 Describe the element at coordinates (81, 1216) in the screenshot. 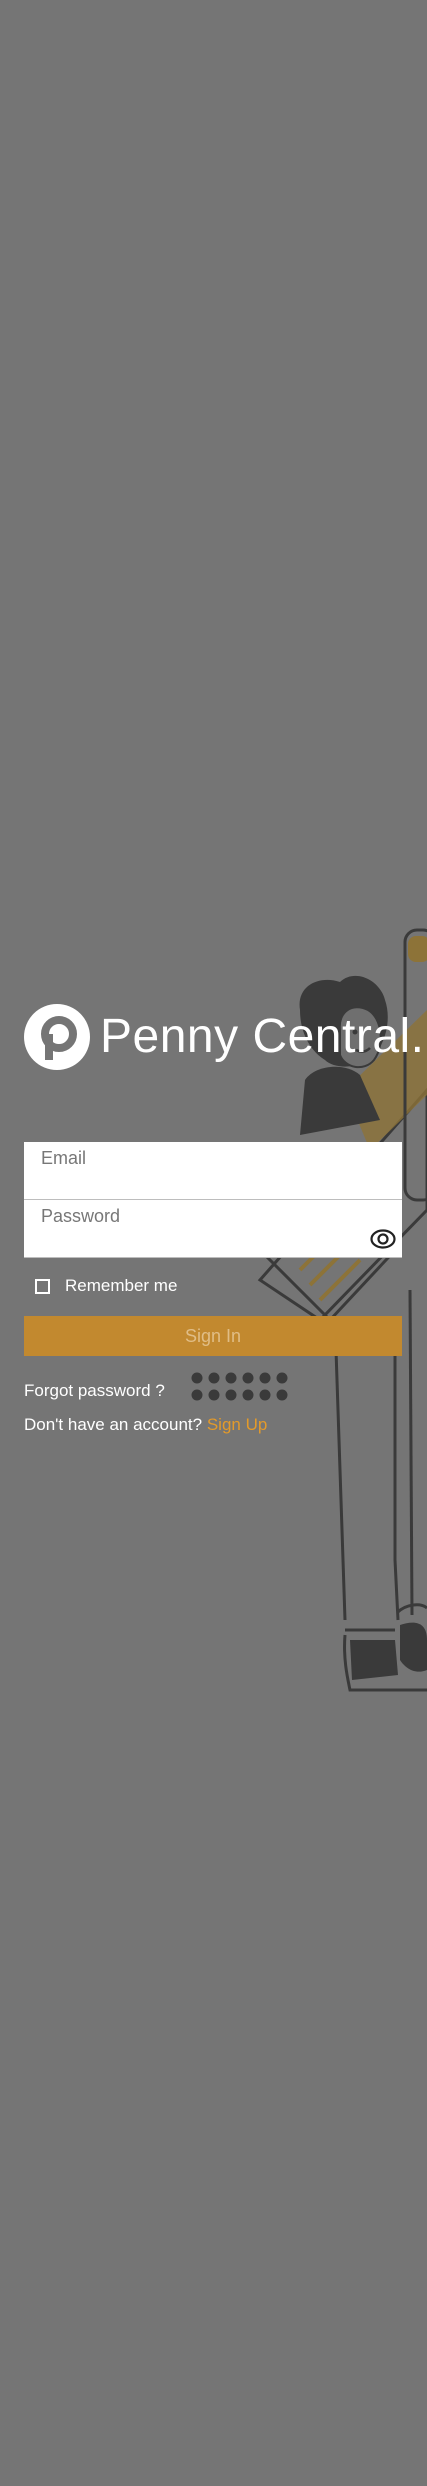

I see `password-label: Password` at that location.